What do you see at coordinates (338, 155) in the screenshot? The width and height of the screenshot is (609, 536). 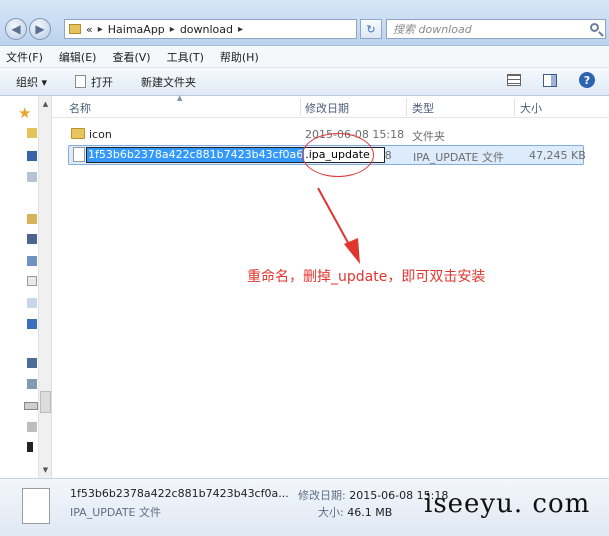 I see `annotation-ellipse` at bounding box center [338, 155].